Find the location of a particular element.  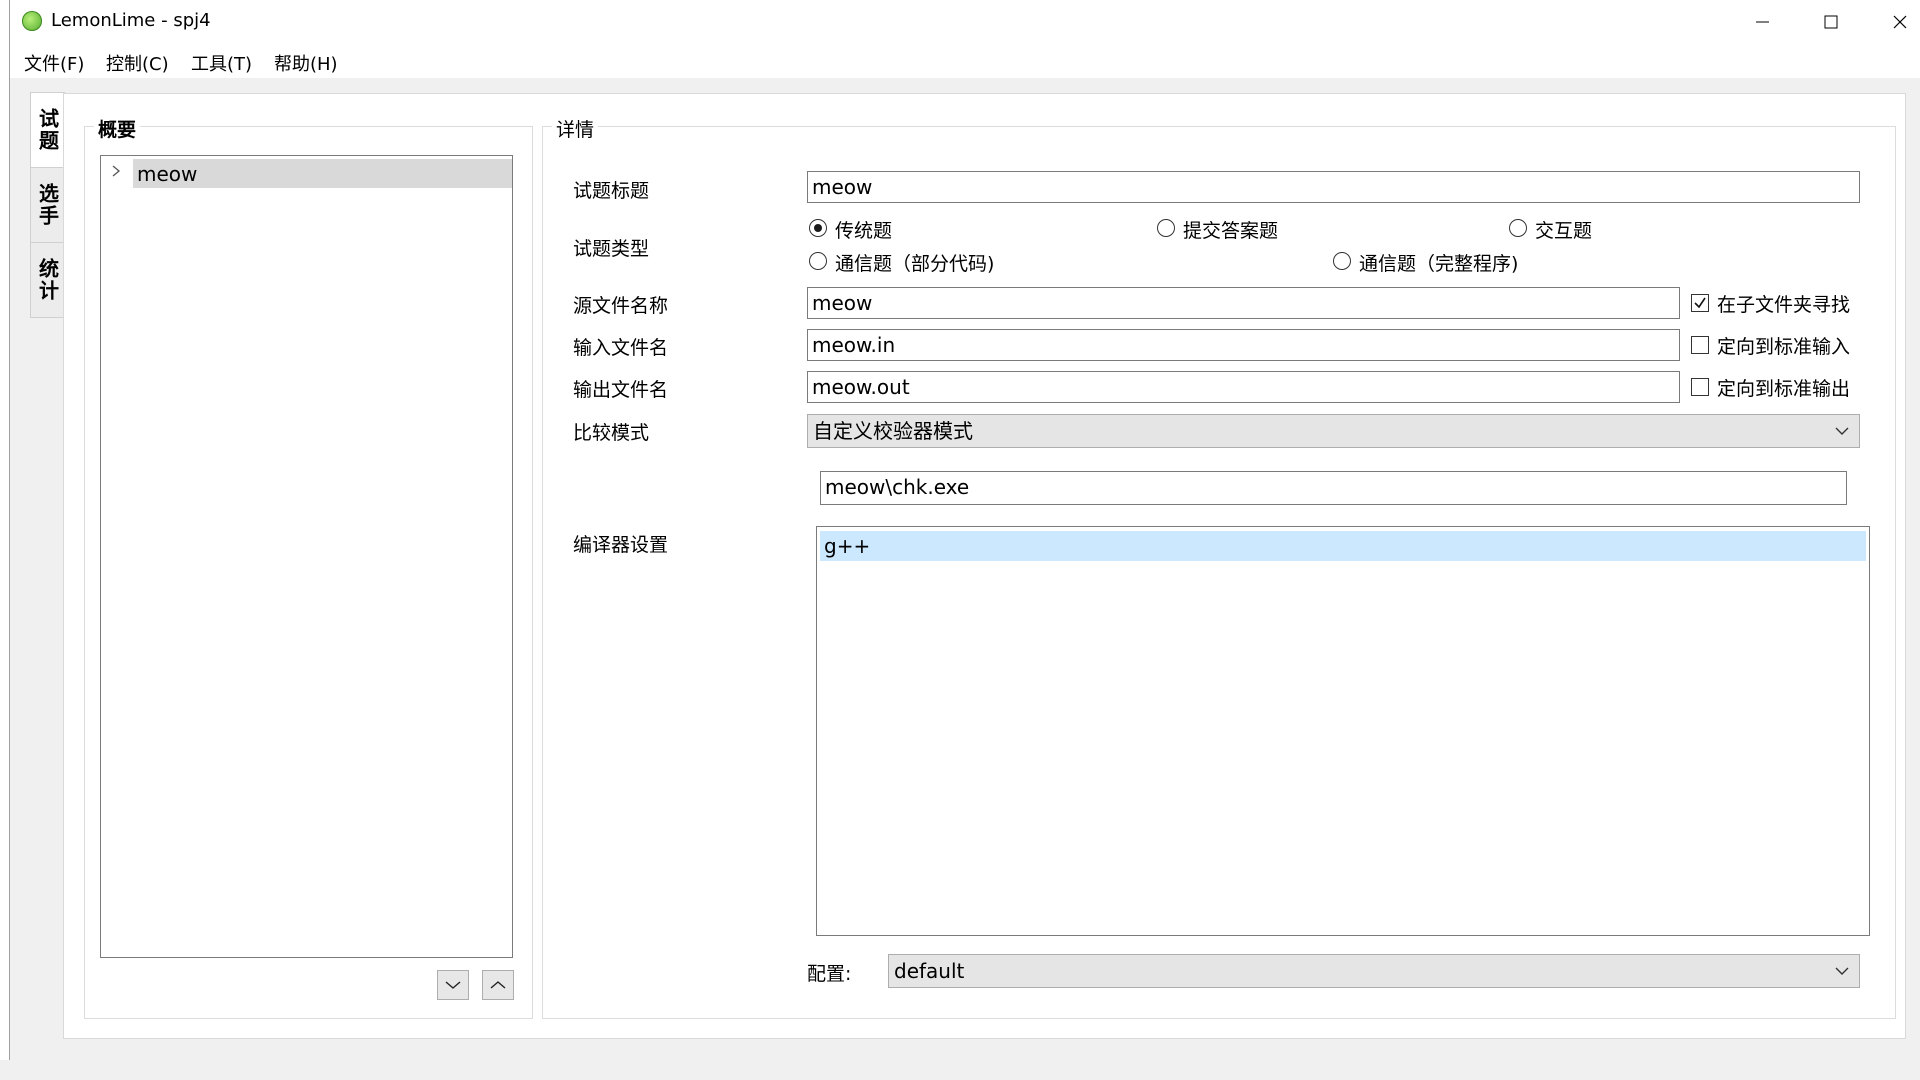

tab-problems-label: 试题 is located at coordinates (47, 130).